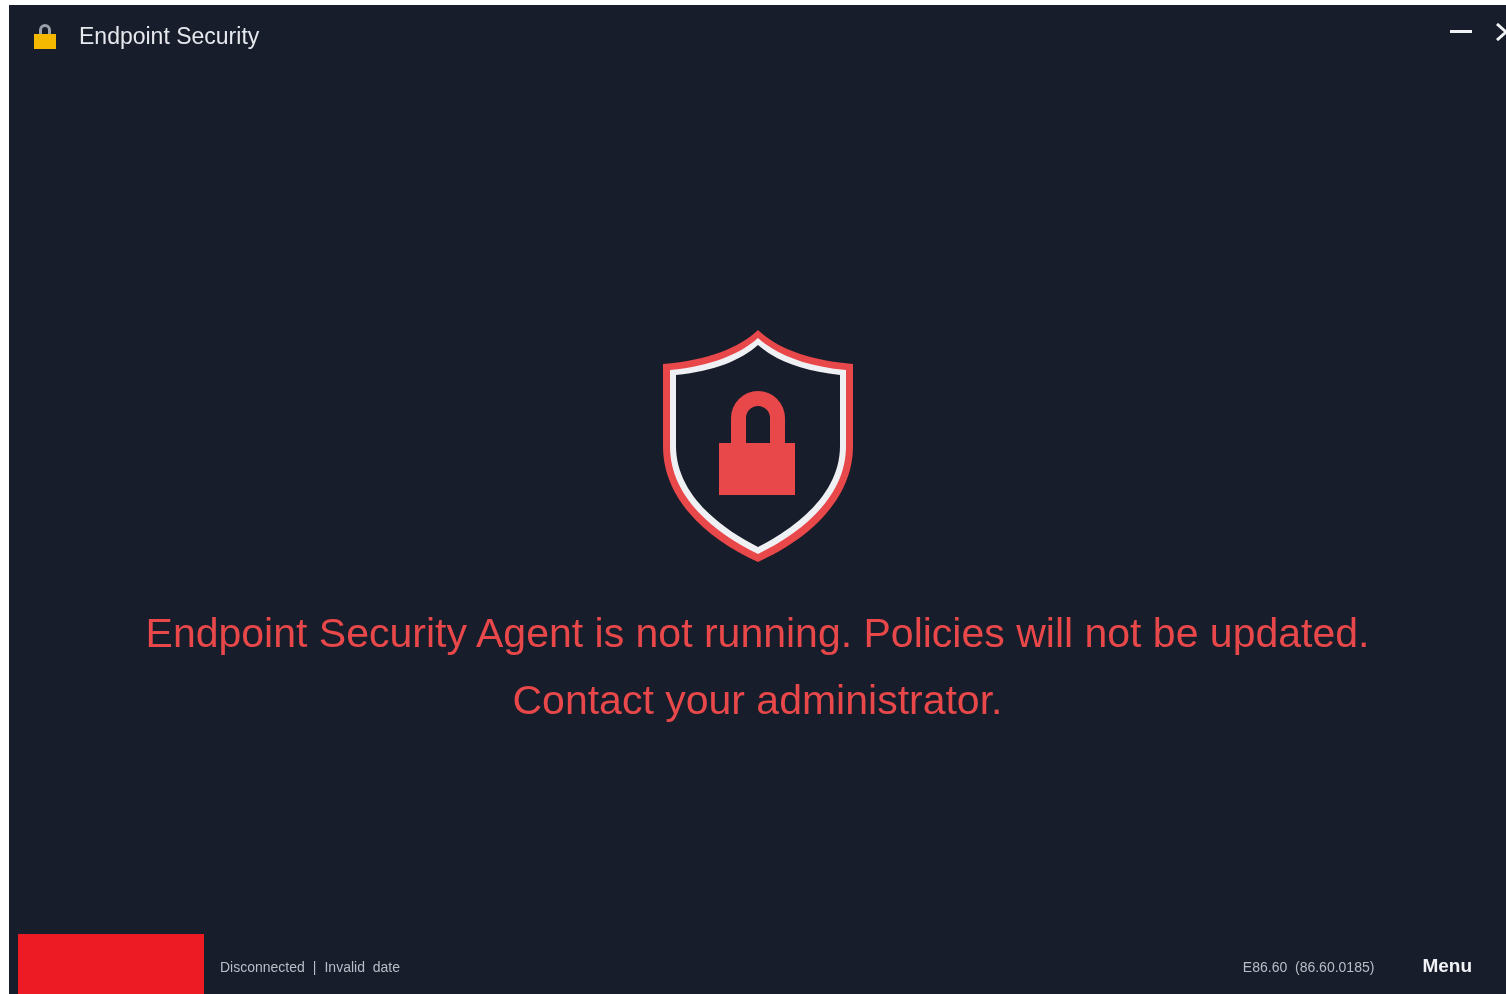  What do you see at coordinates (757, 634) in the screenshot?
I see `warning-message: Endpoint Security Agent is not running. Policies will not be updated.` at bounding box center [757, 634].